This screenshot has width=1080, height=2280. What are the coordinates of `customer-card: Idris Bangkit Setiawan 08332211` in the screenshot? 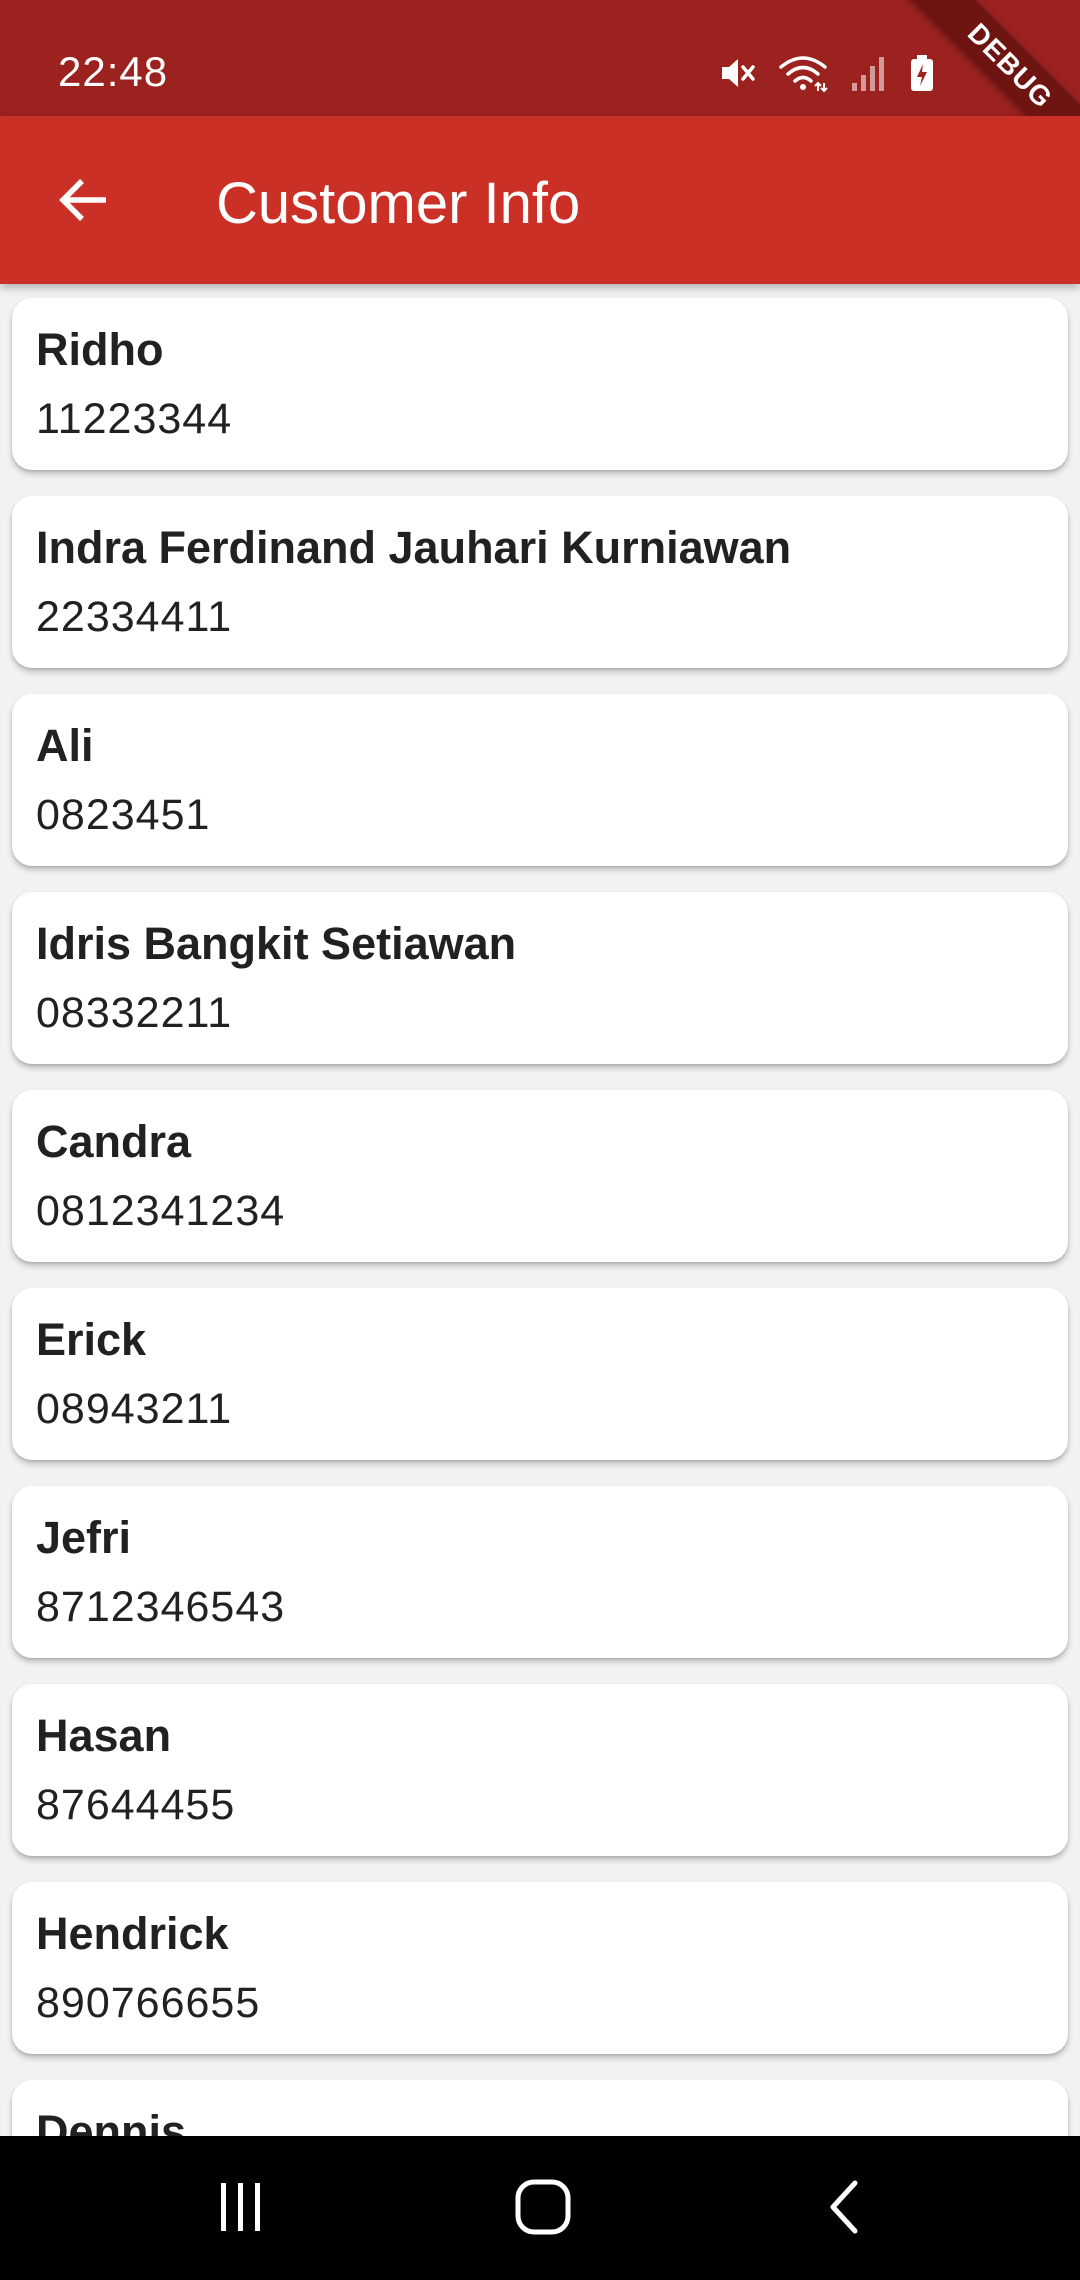 It's located at (540, 978).